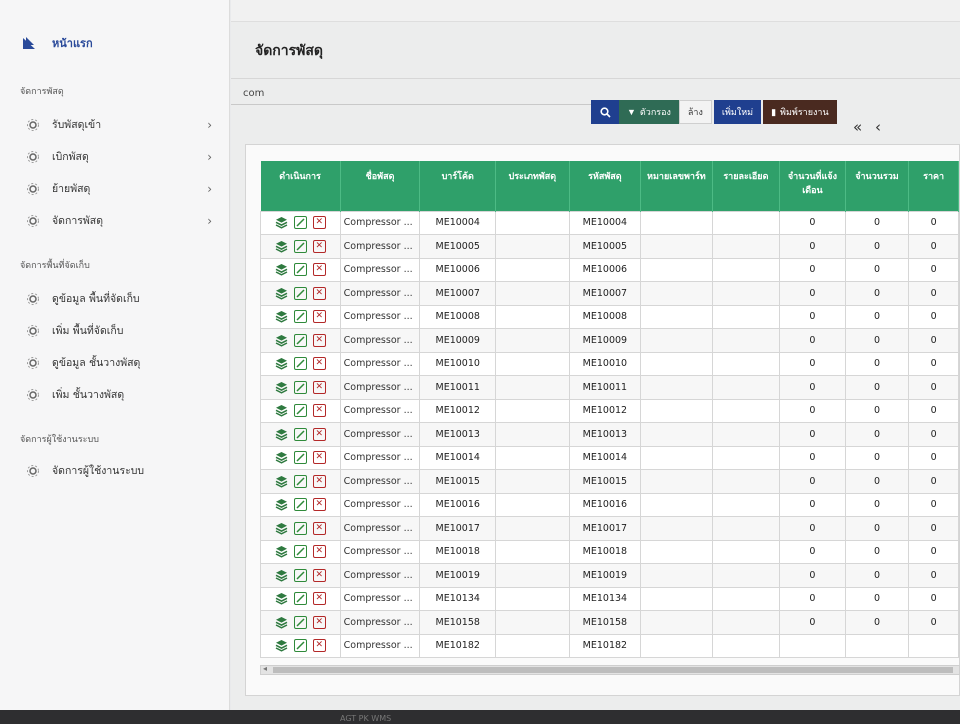 Image resolution: width=960 pixels, height=724 pixels. What do you see at coordinates (609, 481) in the screenshot?
I see `table-row: ✕ Compressor ... ME10015 ME10015 0 0 0` at bounding box center [609, 481].